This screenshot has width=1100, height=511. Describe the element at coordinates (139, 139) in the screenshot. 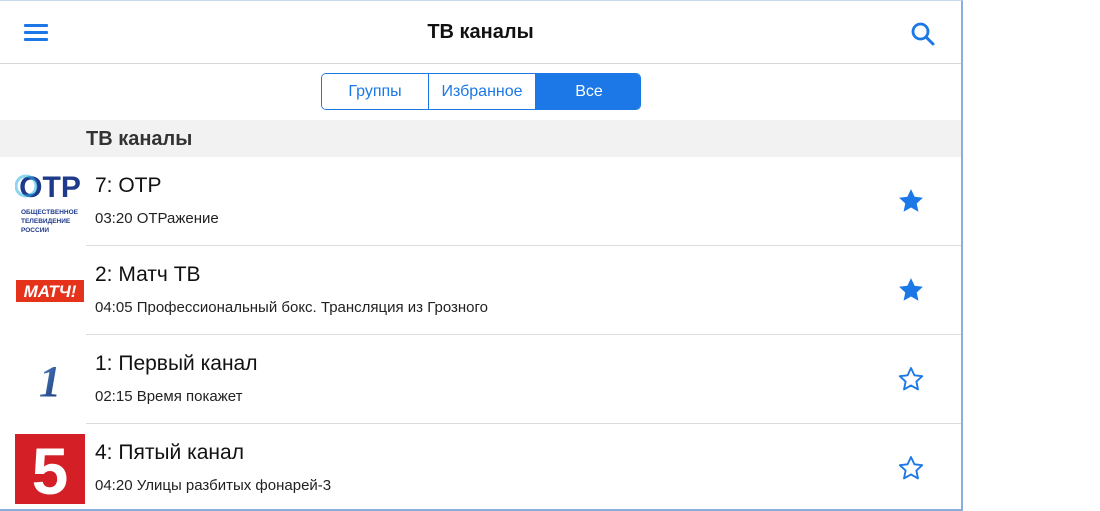

I see `section-title: ТВ каналы` at that location.